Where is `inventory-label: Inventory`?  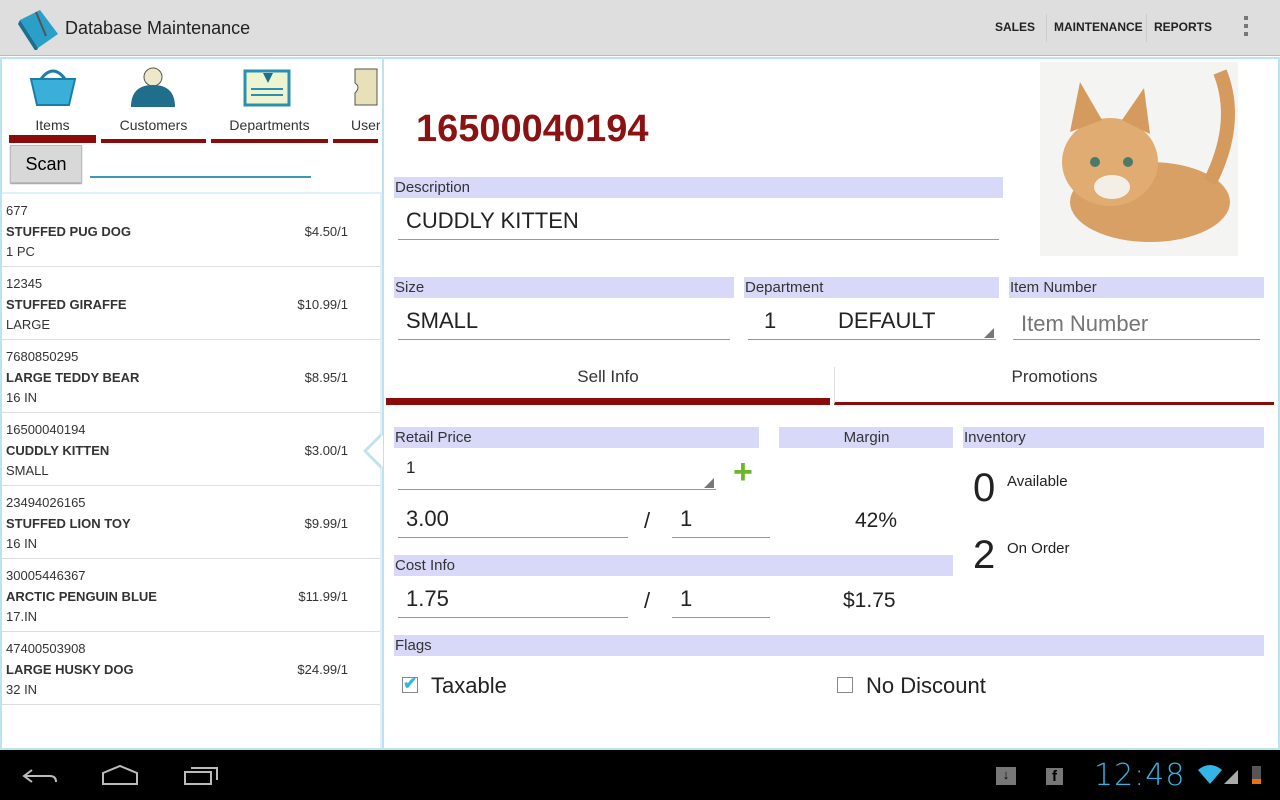
inventory-label: Inventory is located at coordinates (1113, 437).